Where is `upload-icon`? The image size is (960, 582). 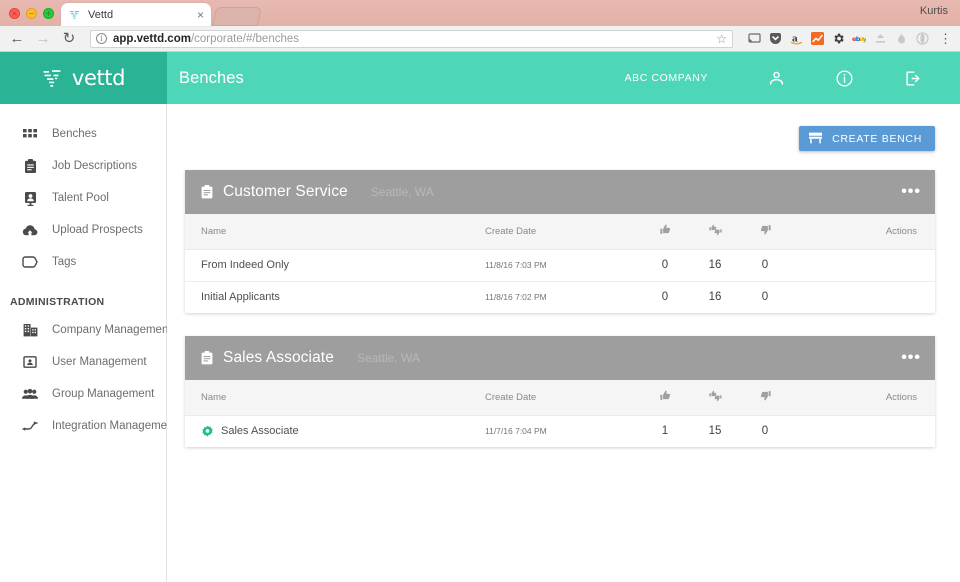 upload-icon is located at coordinates (880, 39).